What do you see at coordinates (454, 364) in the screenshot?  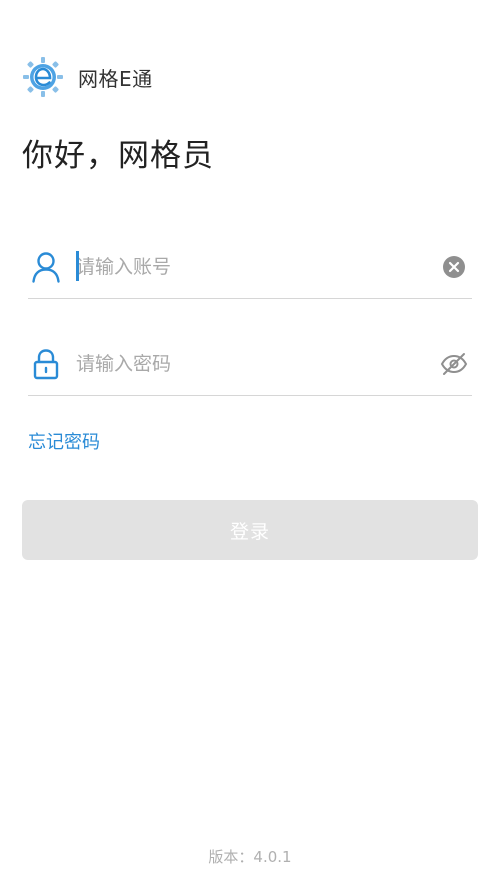 I see `eye-off-icon` at bounding box center [454, 364].